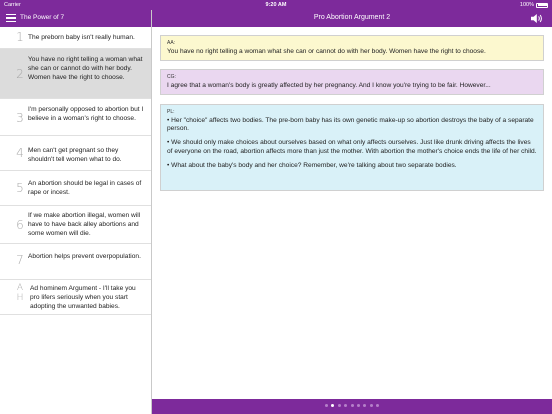  What do you see at coordinates (75, 406) in the screenshot?
I see `sidebar-footer` at bounding box center [75, 406].